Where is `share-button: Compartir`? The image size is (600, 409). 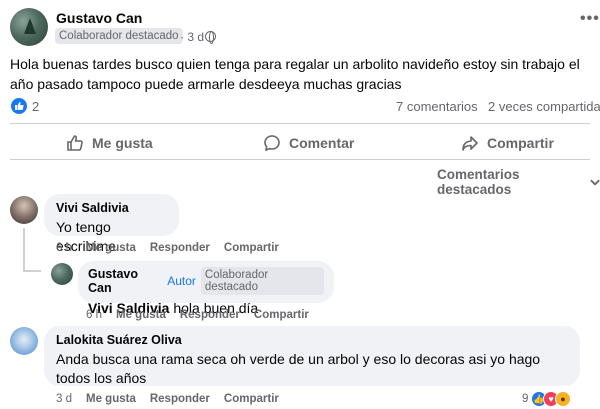
share-button: Compartir is located at coordinates (507, 143).